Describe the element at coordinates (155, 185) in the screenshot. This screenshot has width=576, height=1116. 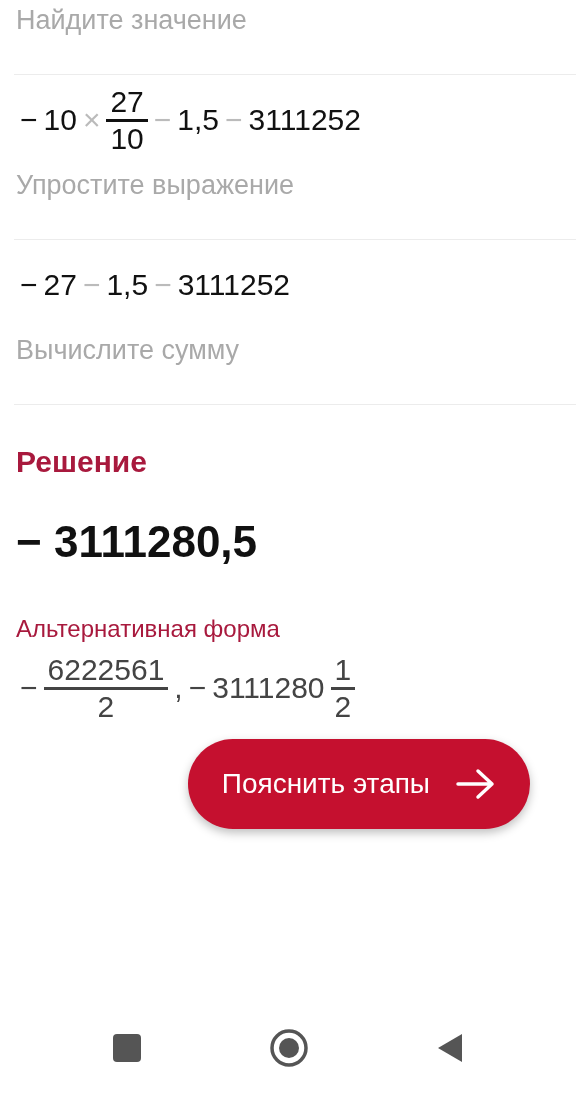
I see `step-caption: Упростите выражение` at that location.